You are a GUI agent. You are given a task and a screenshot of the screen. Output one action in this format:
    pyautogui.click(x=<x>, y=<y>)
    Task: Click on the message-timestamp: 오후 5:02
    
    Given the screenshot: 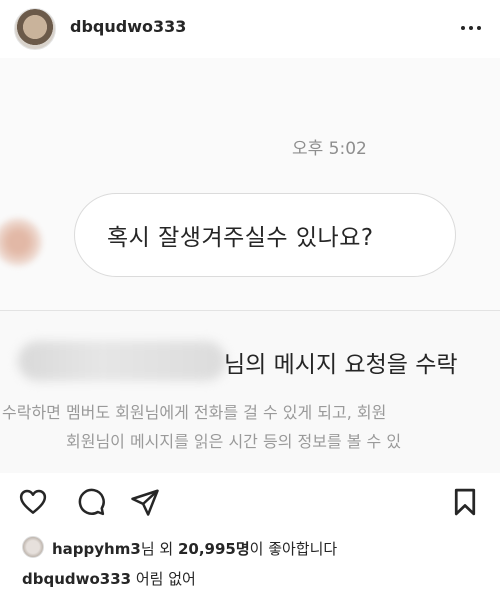 What is the action you would take?
    pyautogui.click(x=329, y=149)
    